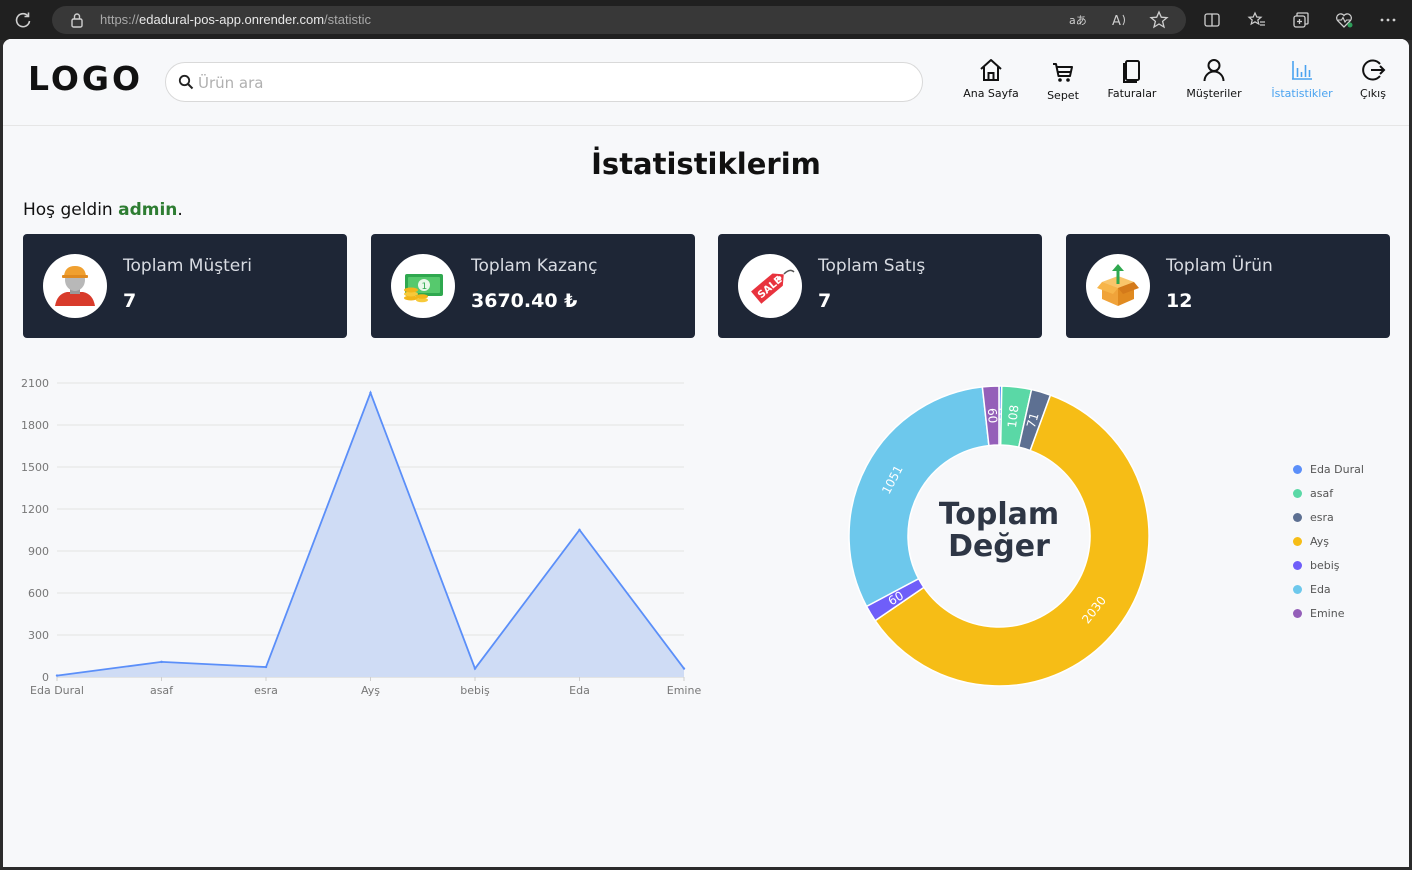  What do you see at coordinates (999, 514) in the screenshot?
I see `donut-center-label-line1: Toplam` at bounding box center [999, 514].